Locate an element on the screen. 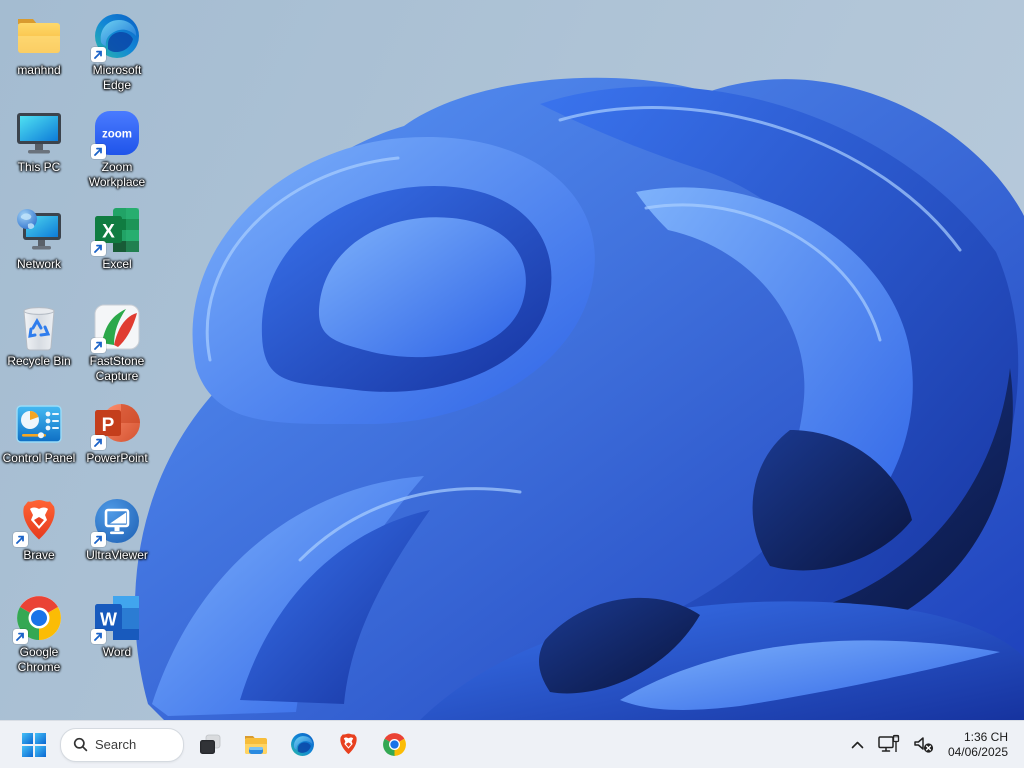 The width and height of the screenshot is (1024, 768). folder-icon is located at coordinates (39, 36).